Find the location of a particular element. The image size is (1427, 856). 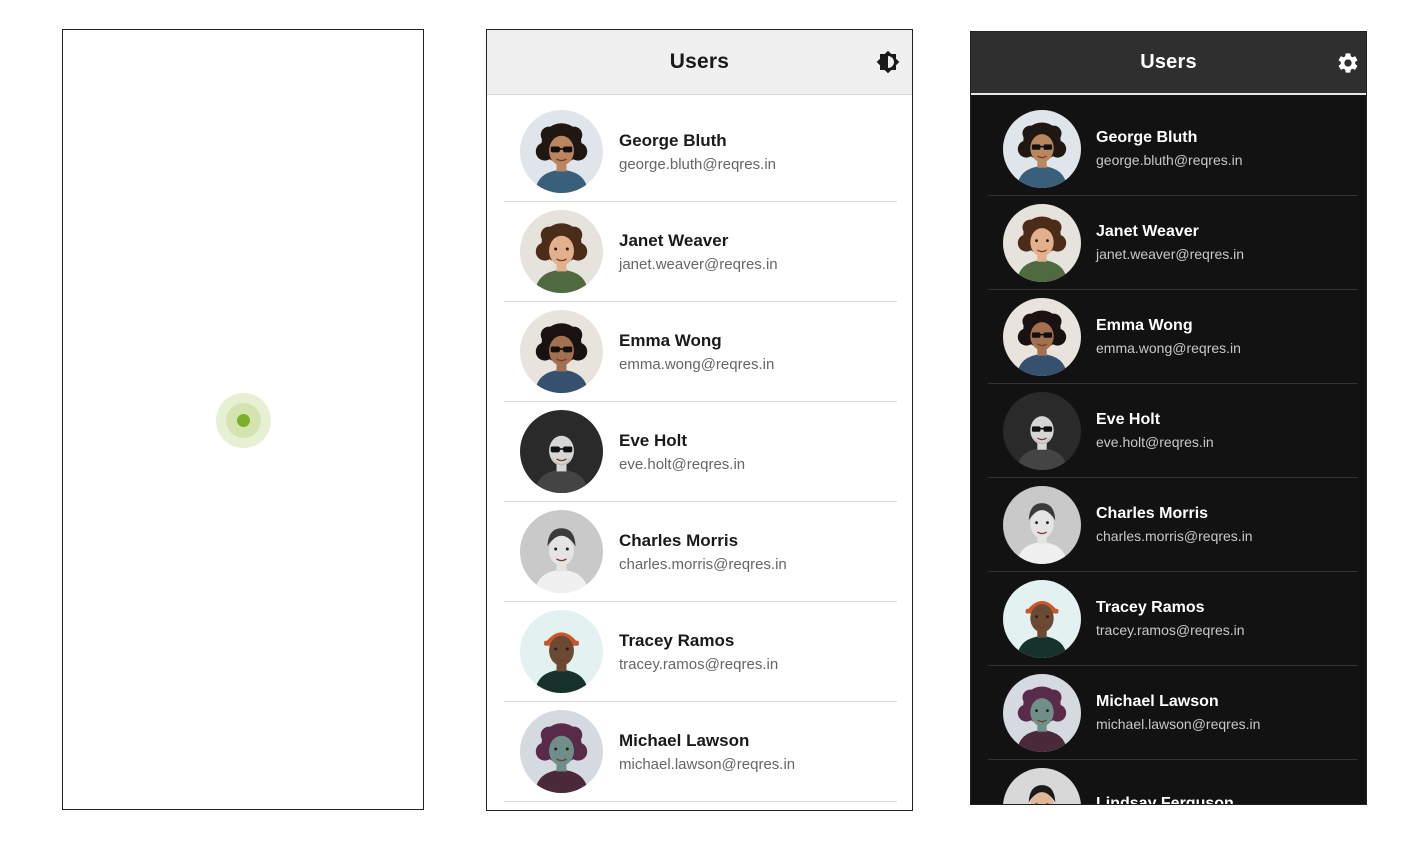

gear-icon is located at coordinates (1348, 63).